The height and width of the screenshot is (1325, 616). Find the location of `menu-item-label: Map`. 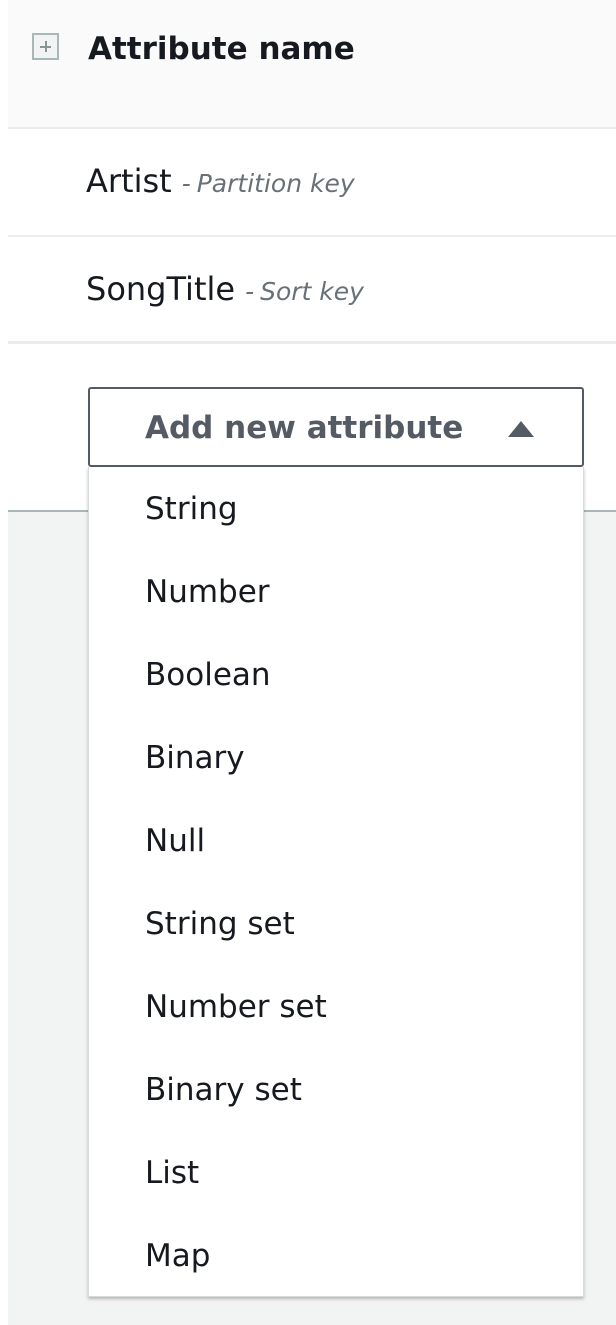

menu-item-label: Map is located at coordinates (178, 1256).